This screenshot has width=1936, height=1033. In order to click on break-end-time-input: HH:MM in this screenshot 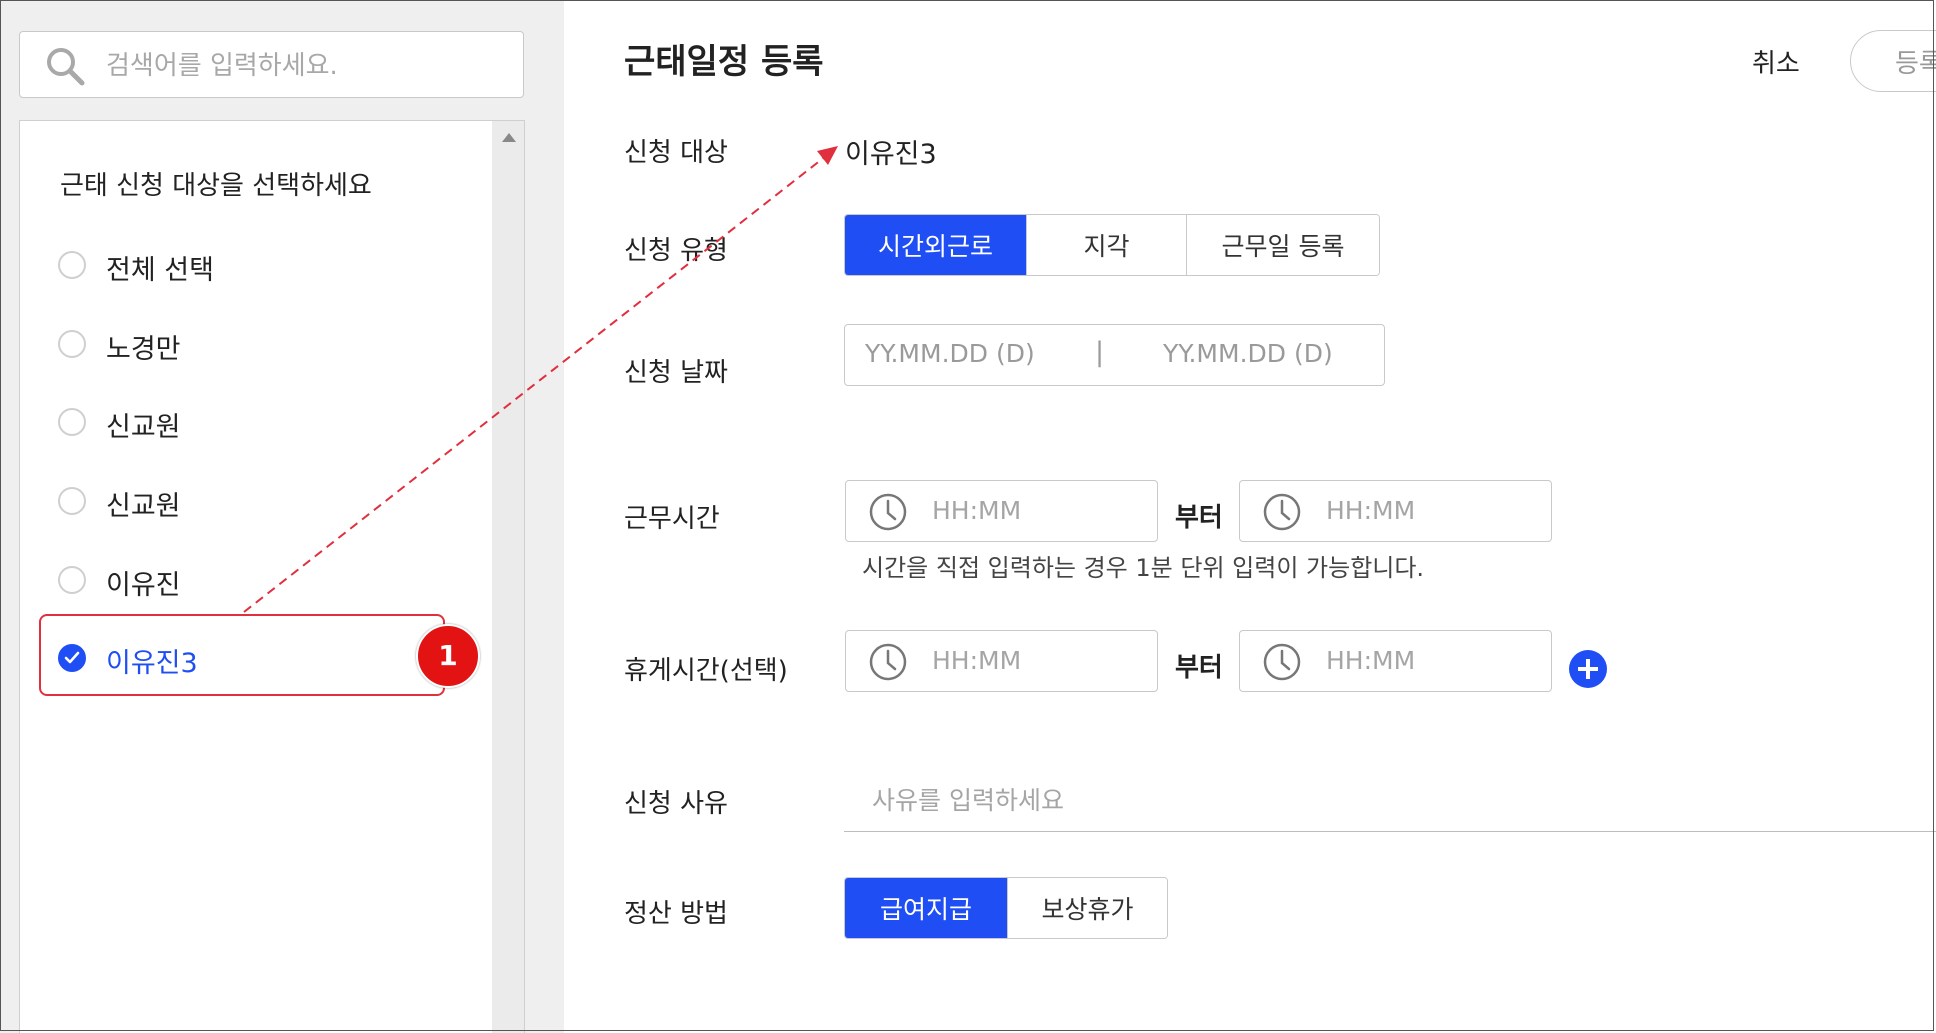, I will do `click(1395, 661)`.